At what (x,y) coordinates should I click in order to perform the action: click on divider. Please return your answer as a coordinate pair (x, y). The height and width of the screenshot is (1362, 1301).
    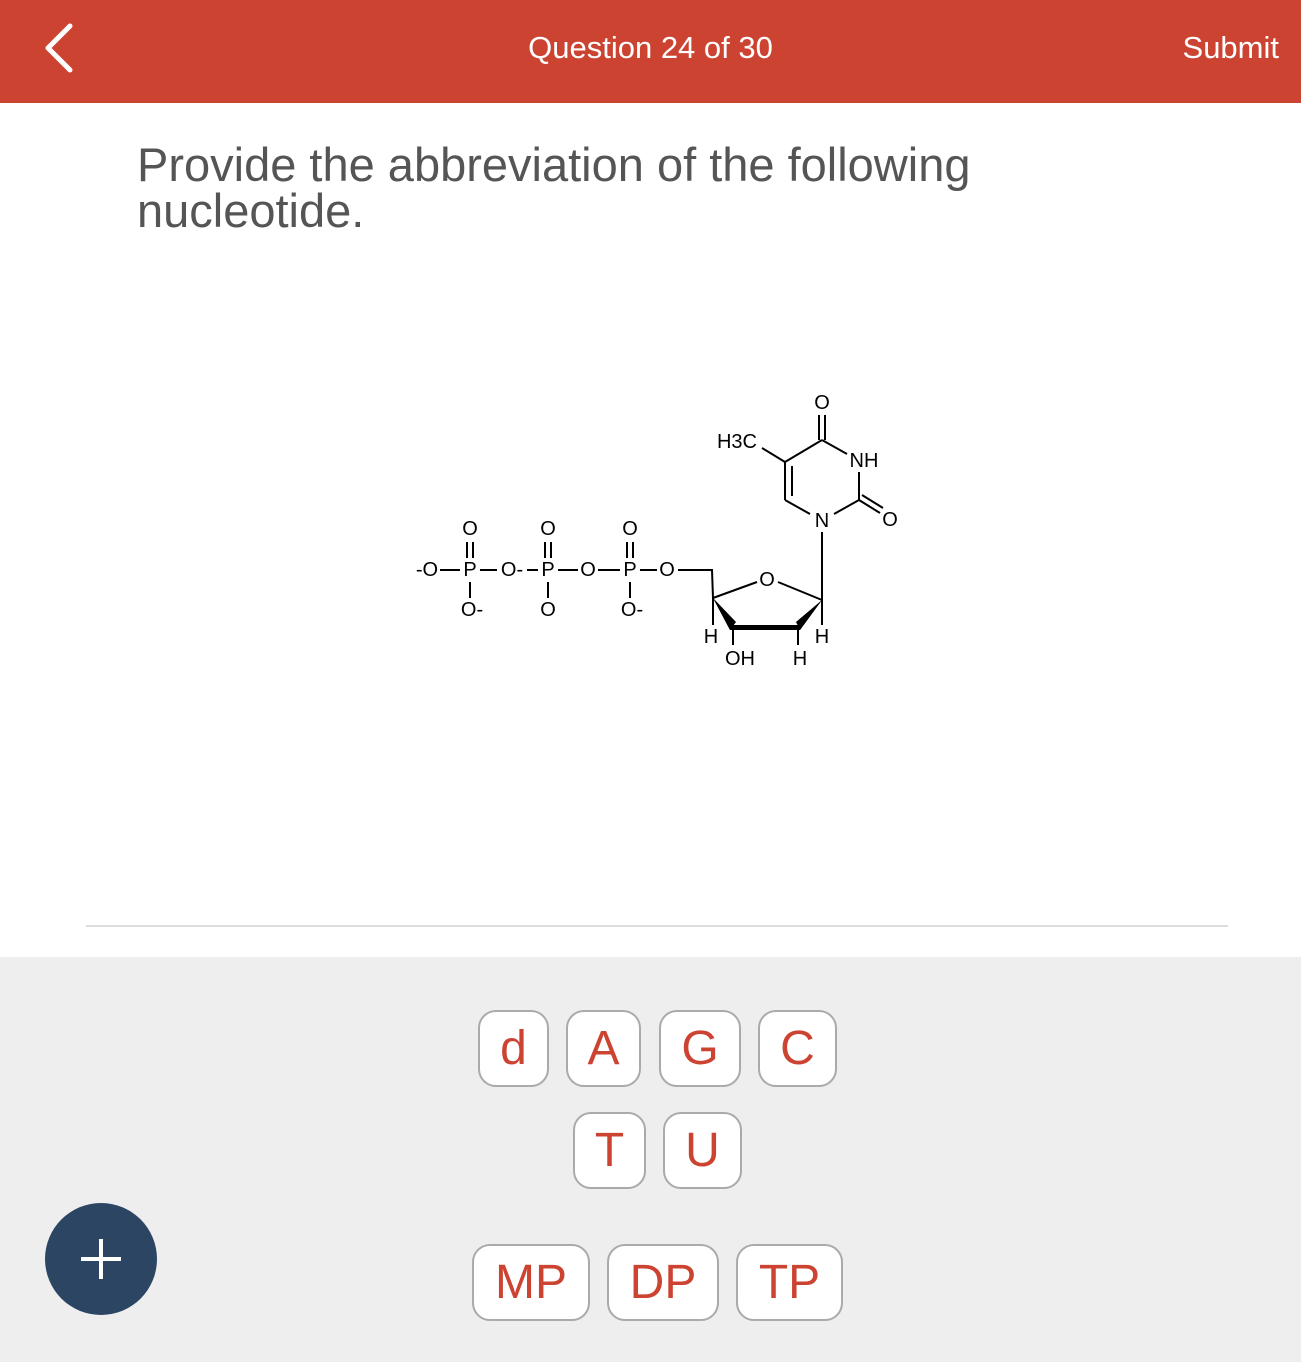
    Looking at the image, I should click on (657, 926).